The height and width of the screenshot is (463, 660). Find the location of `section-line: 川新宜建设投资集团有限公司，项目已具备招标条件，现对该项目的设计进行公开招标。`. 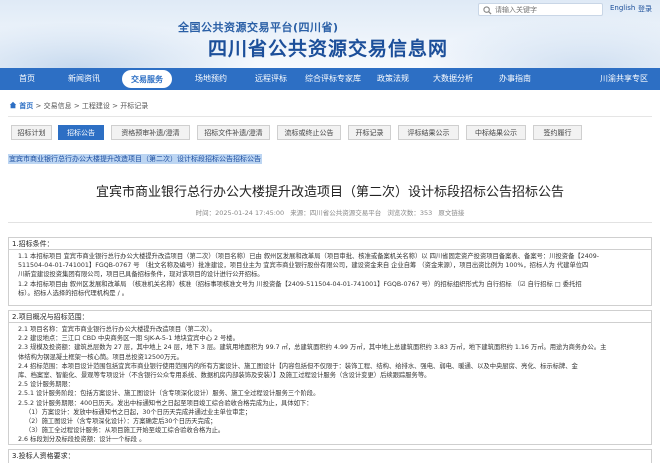

section-line: 川新宜建设投资集团有限公司，项目已具备招标条件，现对该项目的设计进行公开招标。 is located at coordinates (141, 275).